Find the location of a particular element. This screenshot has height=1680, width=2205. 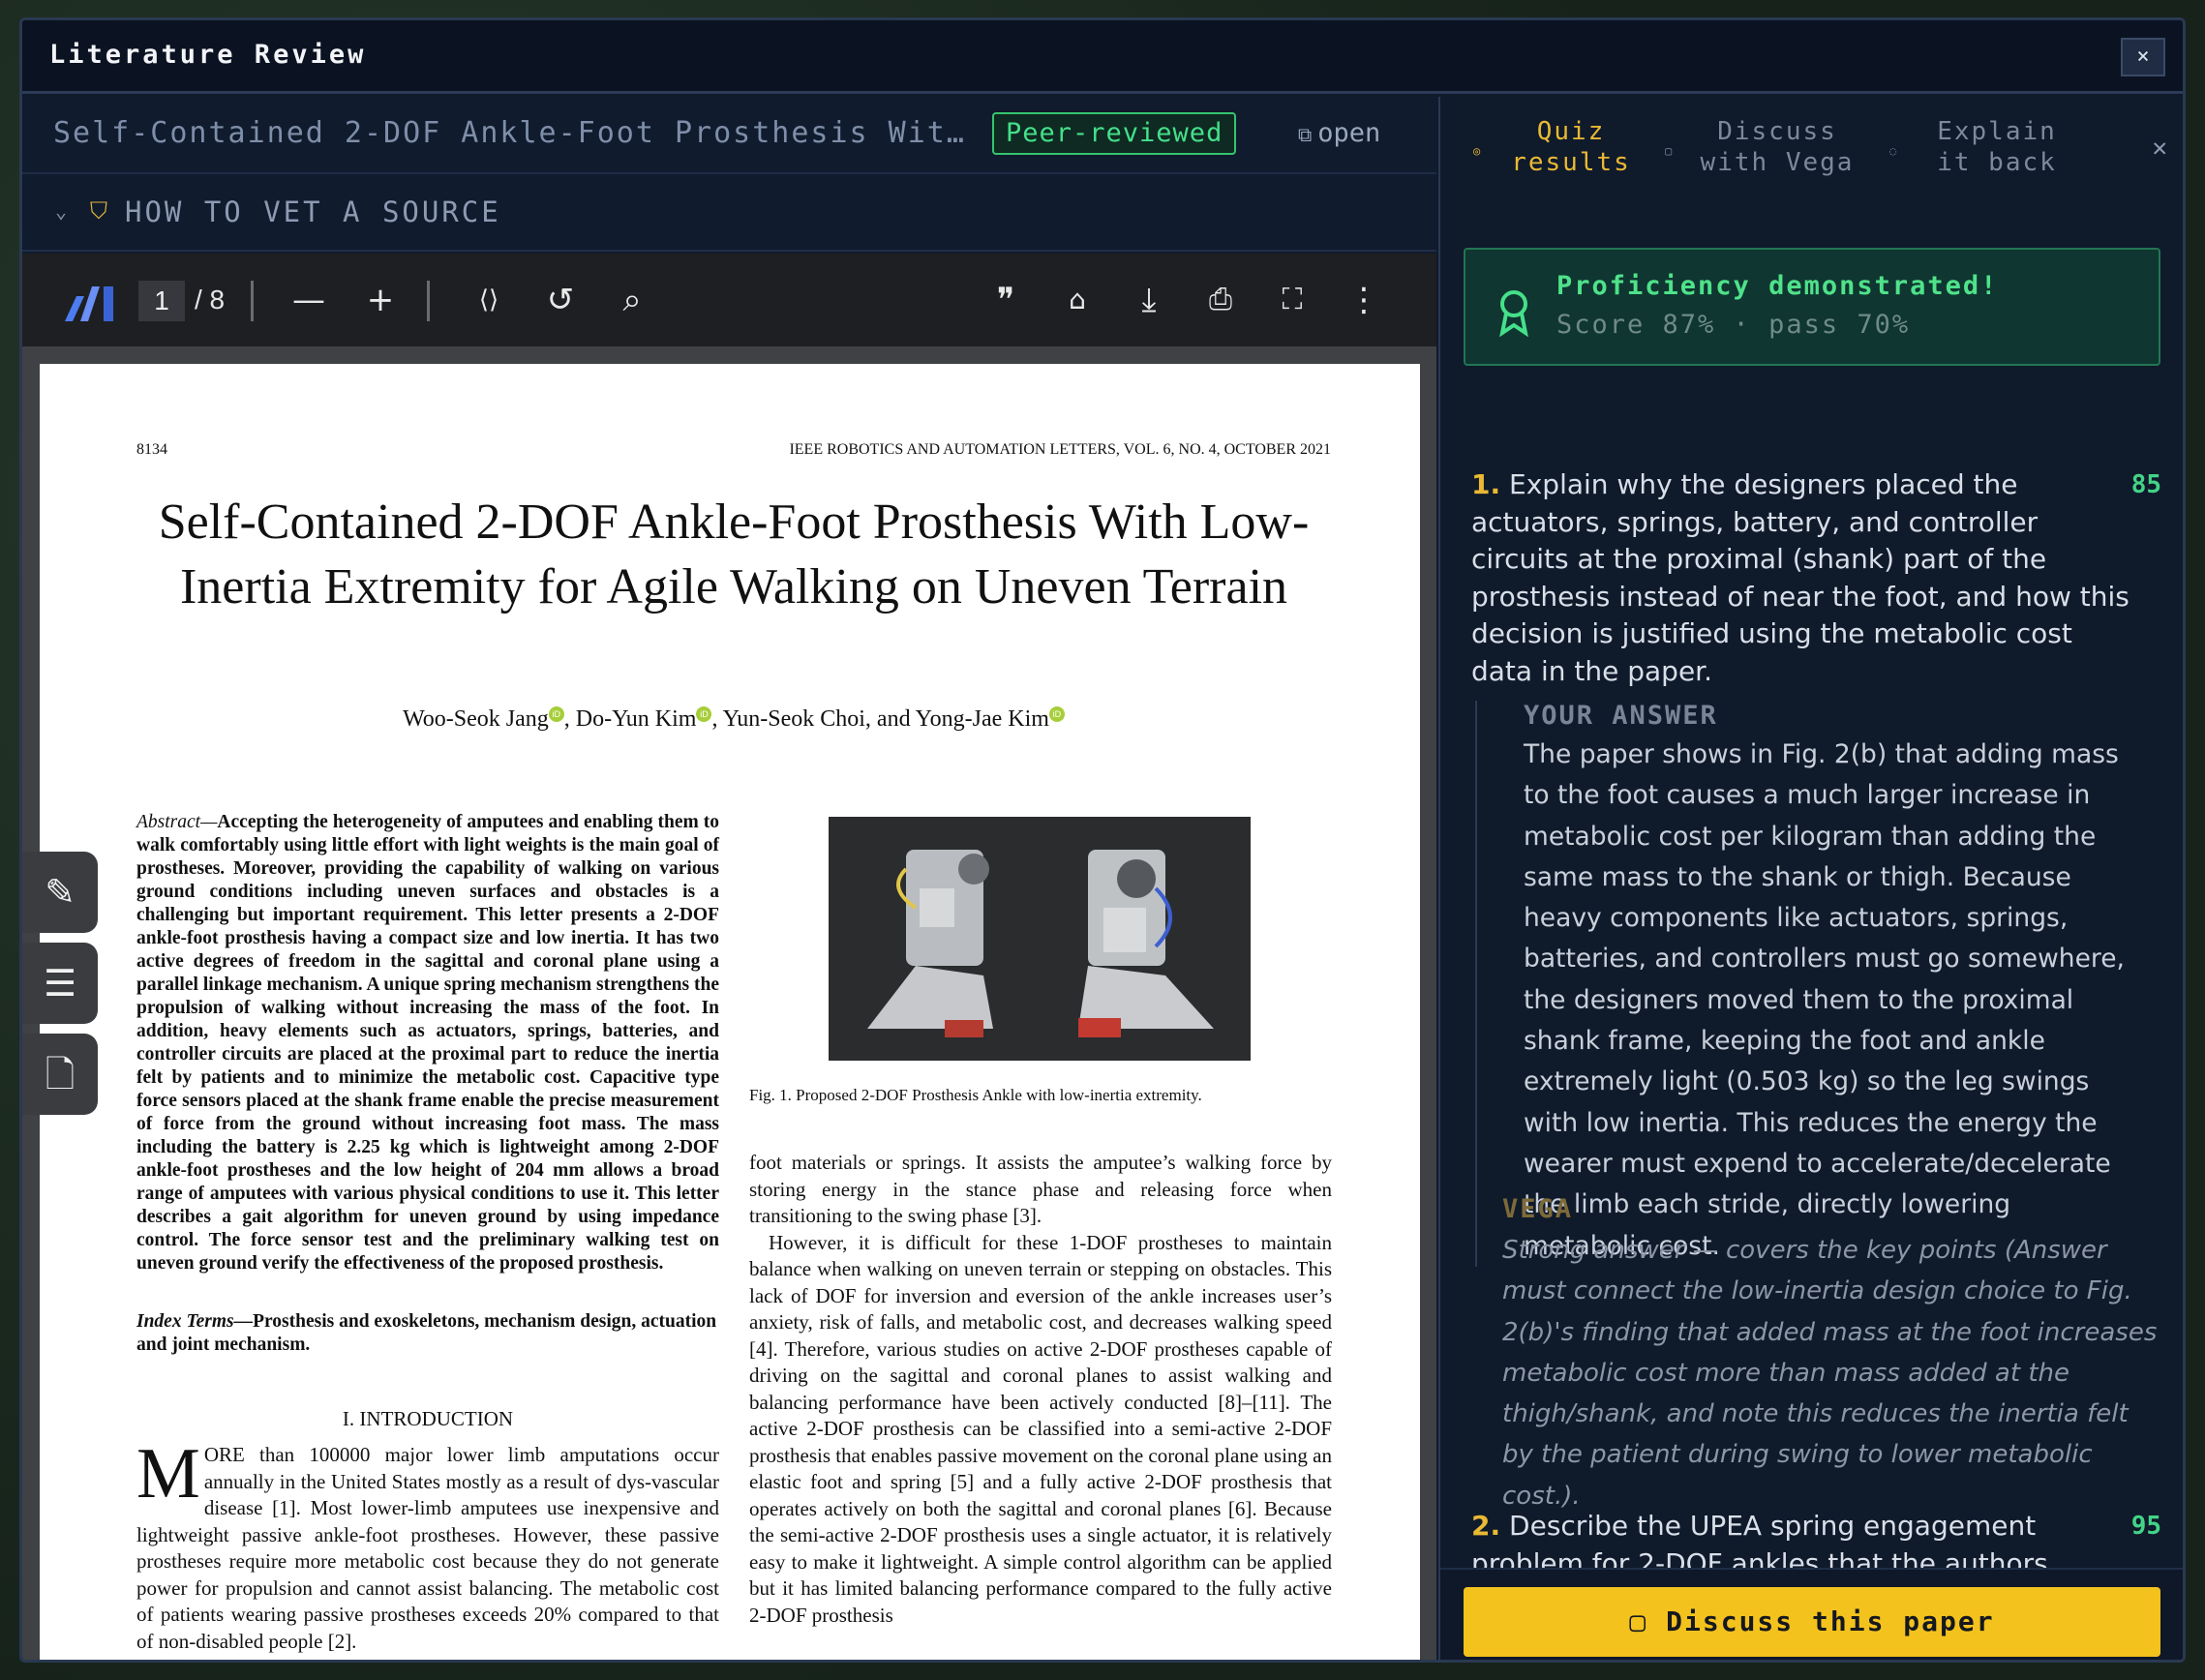

window-title: Literature Review is located at coordinates (208, 55).